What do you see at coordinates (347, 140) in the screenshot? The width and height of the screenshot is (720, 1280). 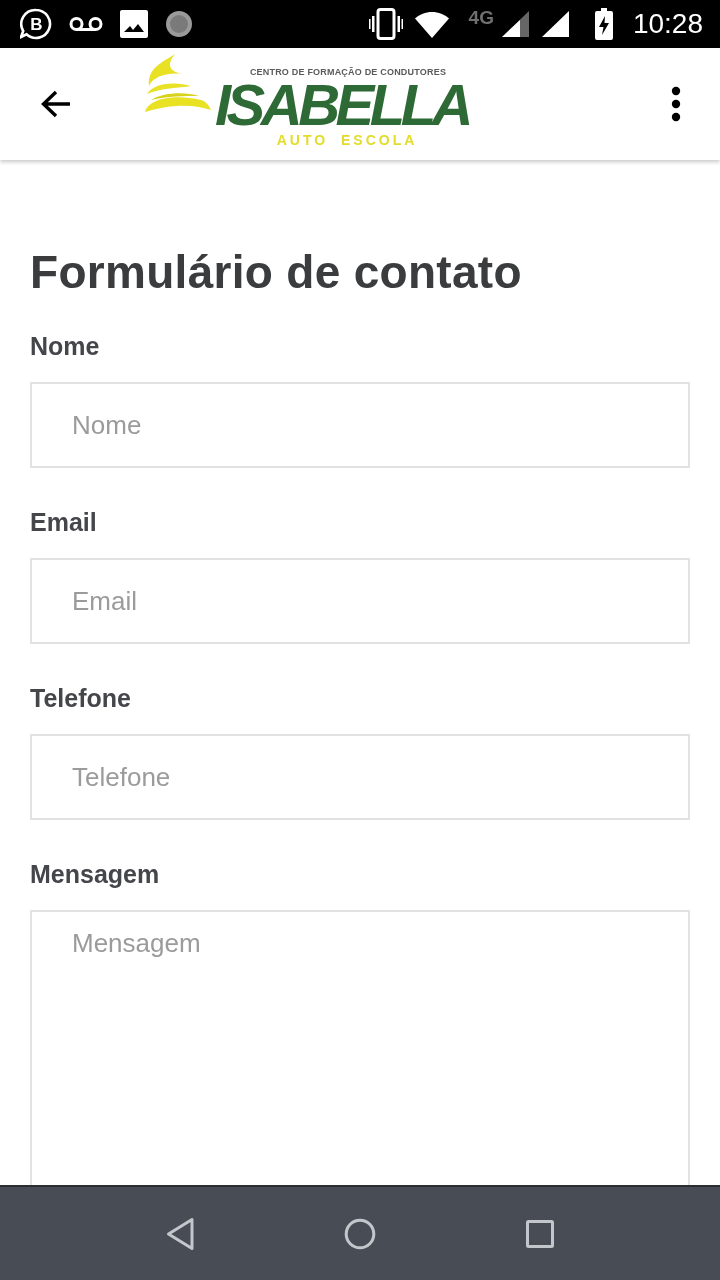 I see `logo-subtitle: AUTO ESCOLA` at bounding box center [347, 140].